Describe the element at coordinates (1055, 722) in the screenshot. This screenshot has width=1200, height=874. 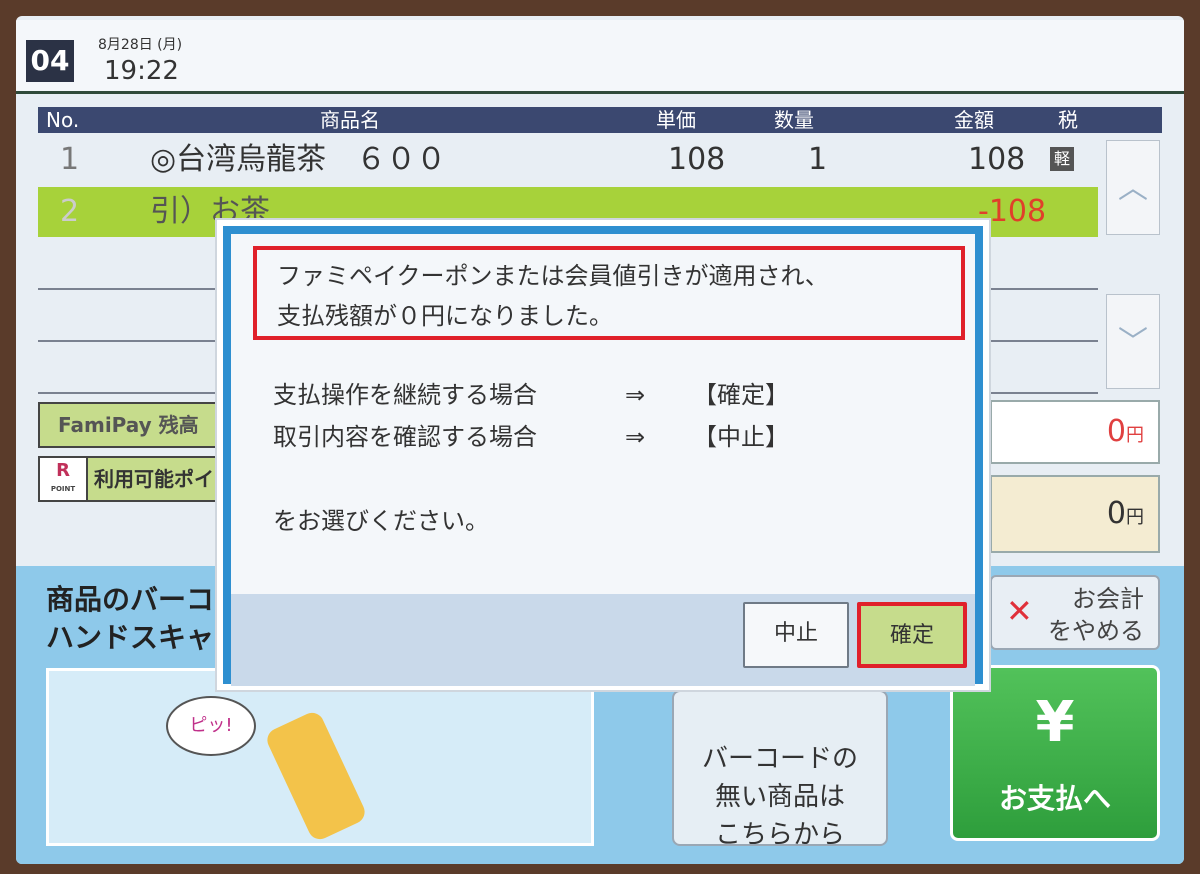
I see `yen-icon: ¥` at that location.